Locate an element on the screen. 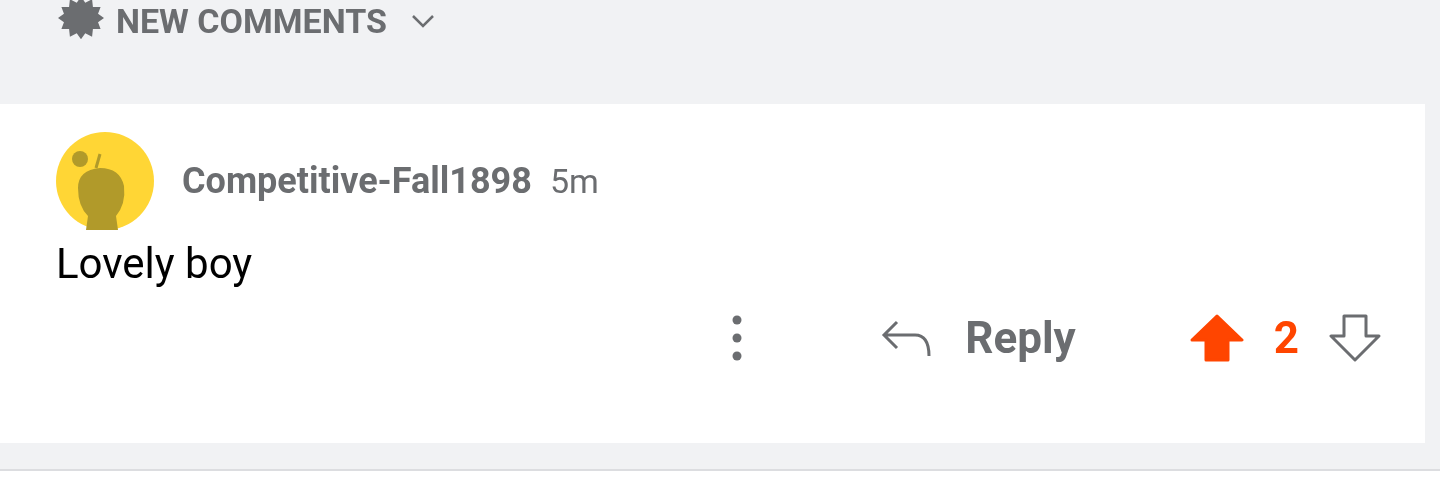 The height and width of the screenshot is (491, 1440). upvote-icon is located at coordinates (1216, 337).